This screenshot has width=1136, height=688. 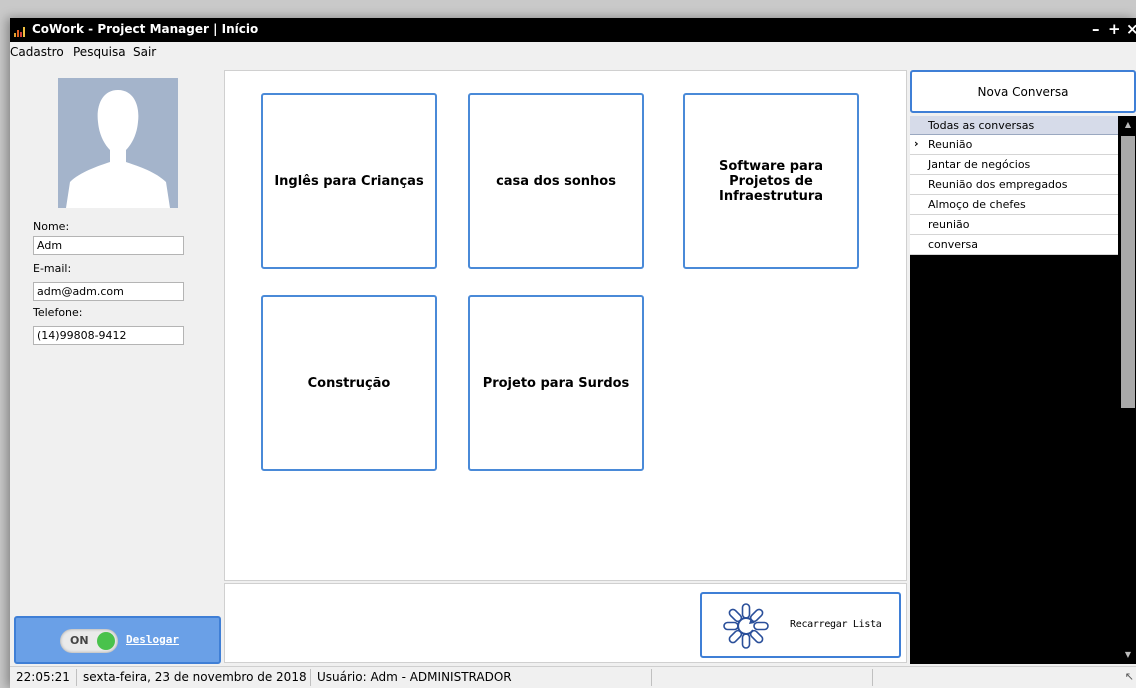 I want to click on chat-list-item: Reunião dos empregados, so click(x=1014, y=185).